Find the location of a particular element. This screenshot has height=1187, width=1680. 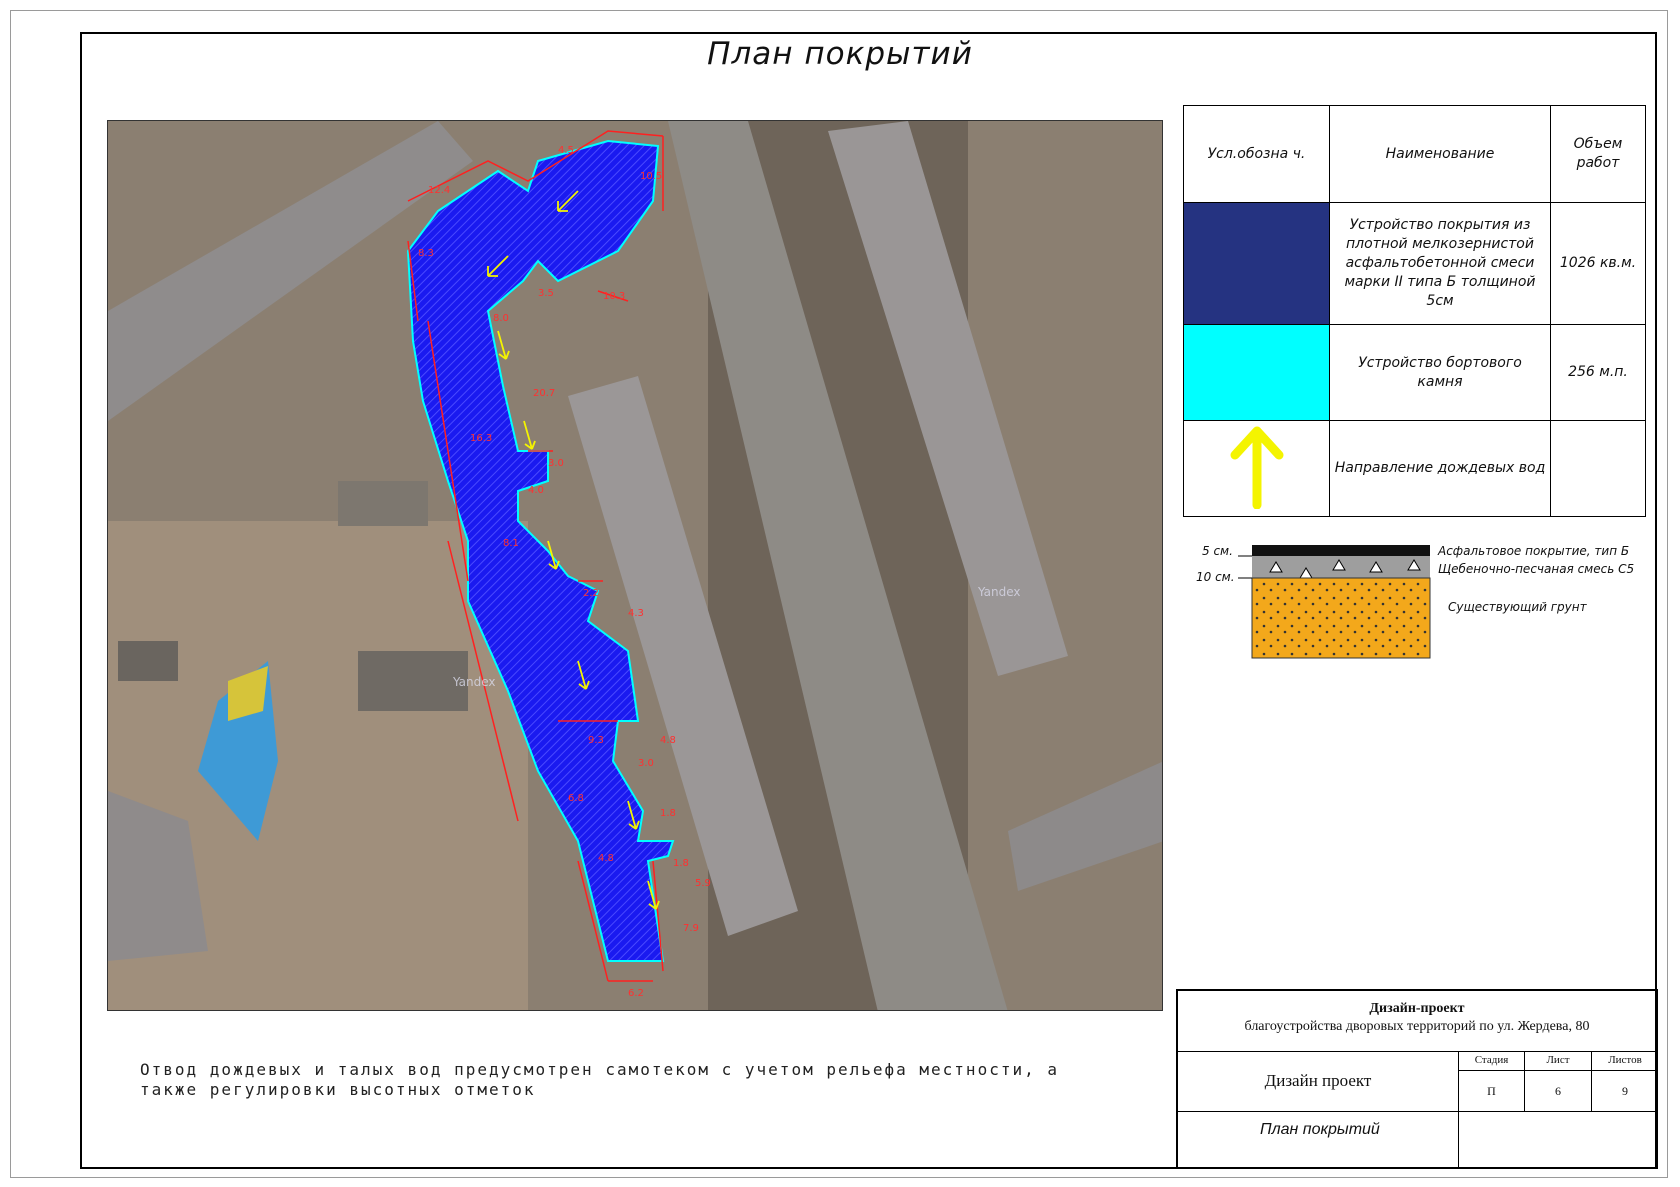

legend-header-name: Наименование is located at coordinates (1440, 154).